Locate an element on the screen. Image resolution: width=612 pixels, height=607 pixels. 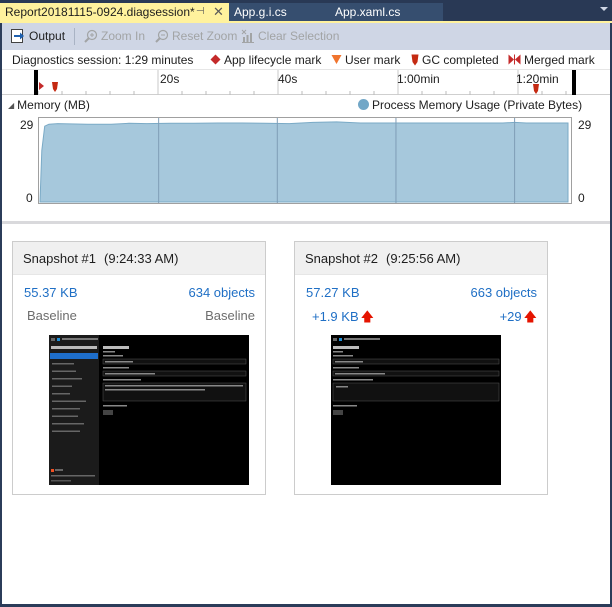
reset-zoom-button: Reset Zoom is located at coordinates (196, 36).